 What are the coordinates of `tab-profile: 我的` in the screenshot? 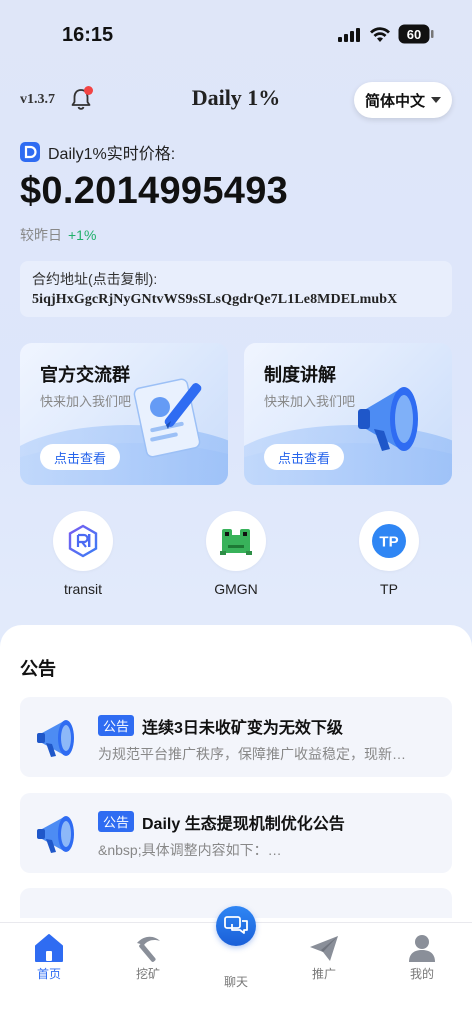 It's located at (422, 957).